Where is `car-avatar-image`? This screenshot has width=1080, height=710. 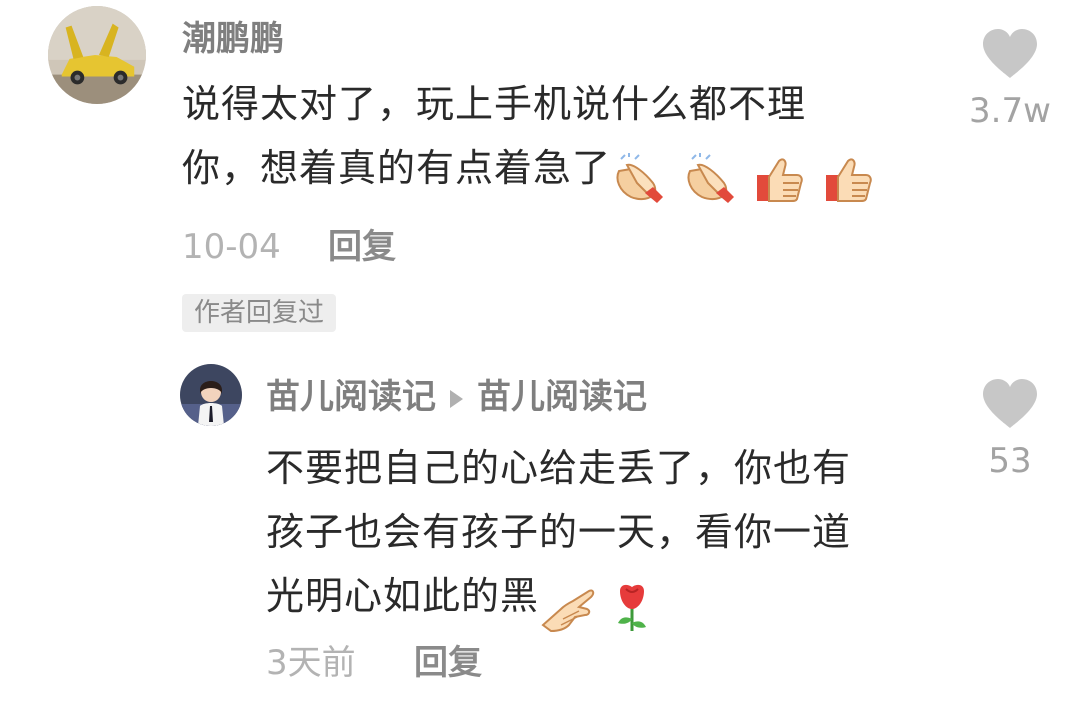 car-avatar-image is located at coordinates (97, 55).